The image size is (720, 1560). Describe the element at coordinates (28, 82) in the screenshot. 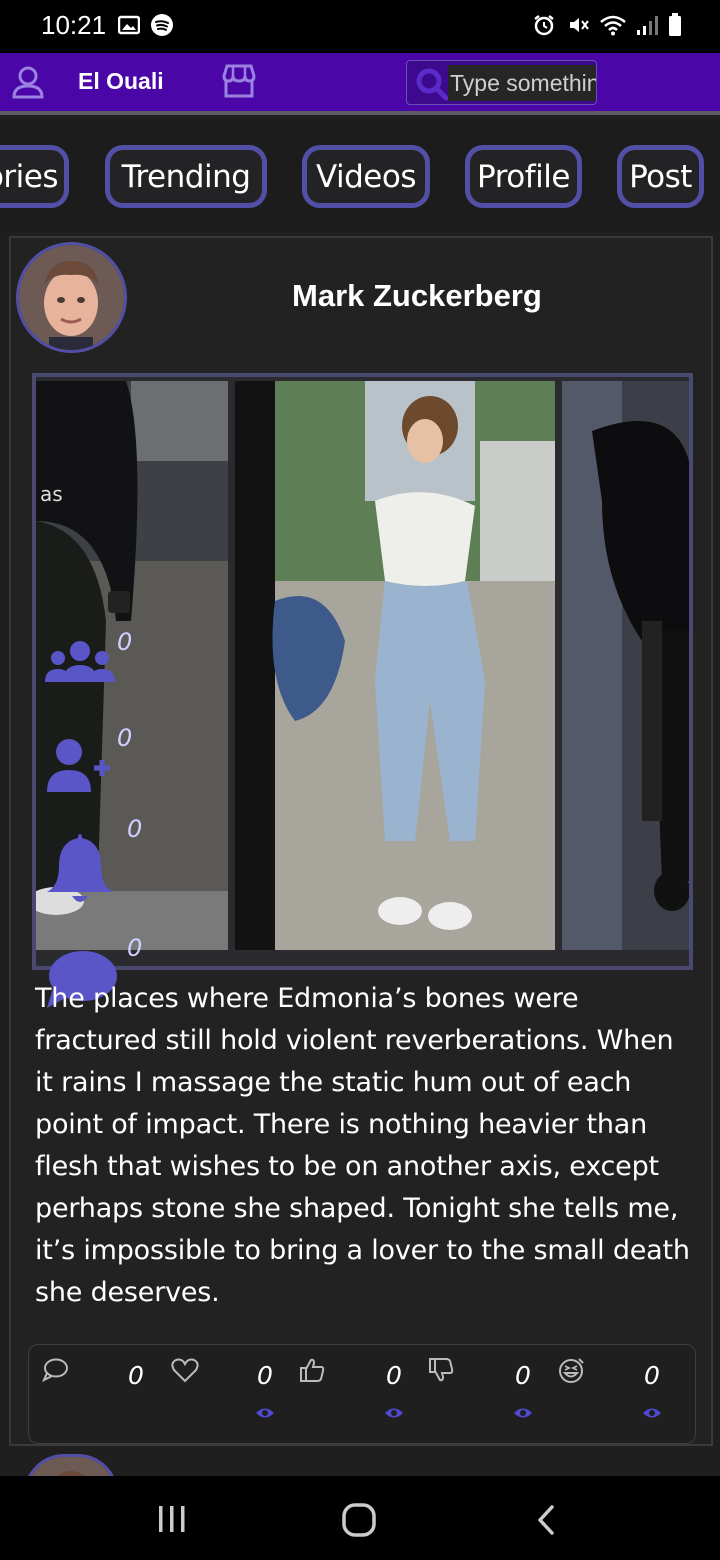

I see `user-icon` at that location.